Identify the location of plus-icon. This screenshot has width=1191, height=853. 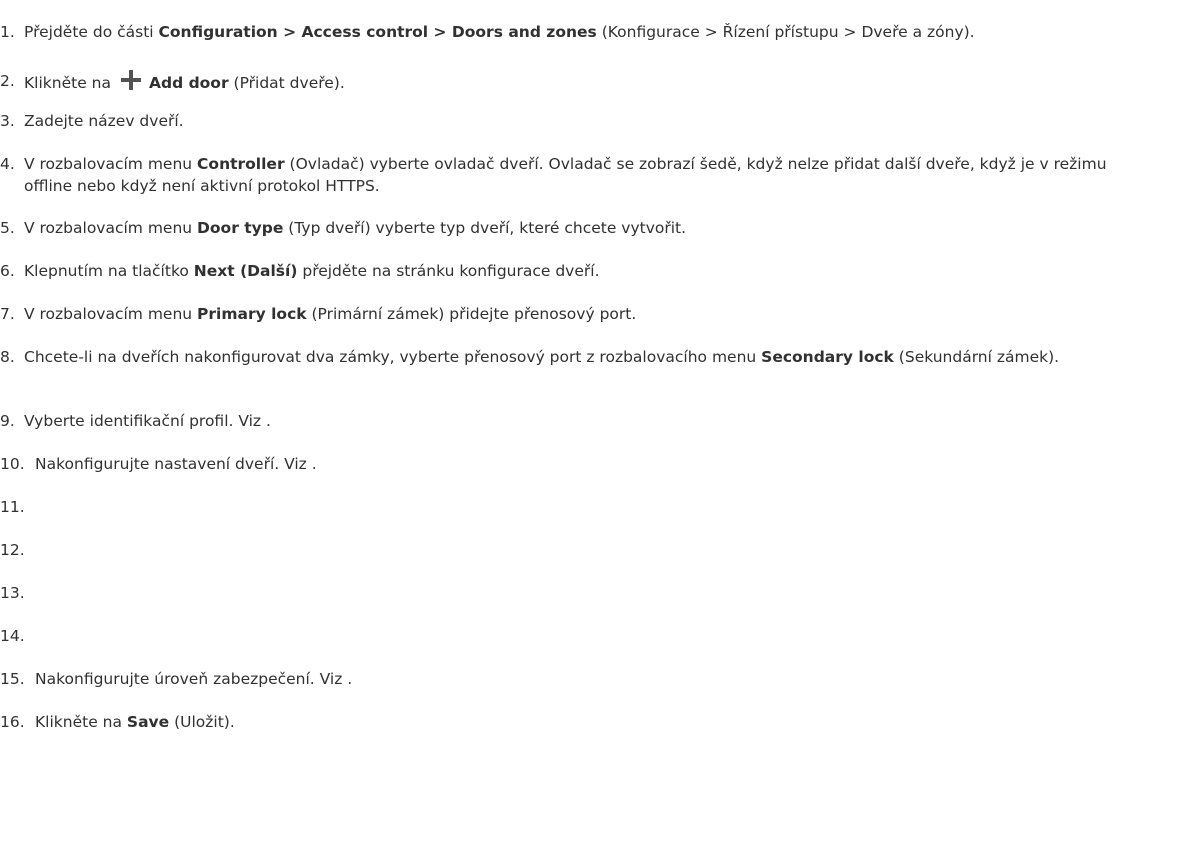
(130, 80).